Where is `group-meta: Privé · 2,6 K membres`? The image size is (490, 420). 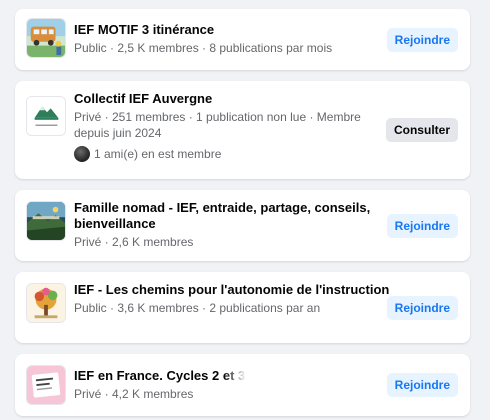
group-meta: Privé · 2,6 K membres is located at coordinates (134, 242).